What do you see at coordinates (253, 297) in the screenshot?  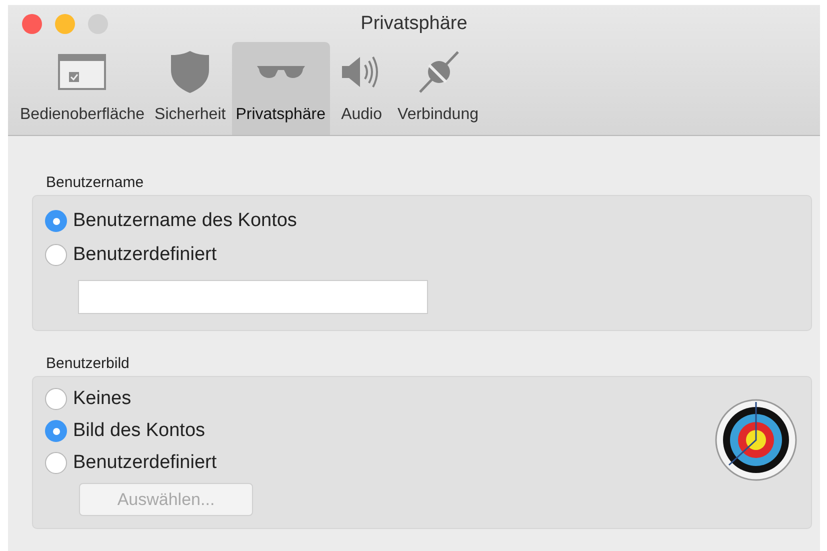 I see `username-input-field` at bounding box center [253, 297].